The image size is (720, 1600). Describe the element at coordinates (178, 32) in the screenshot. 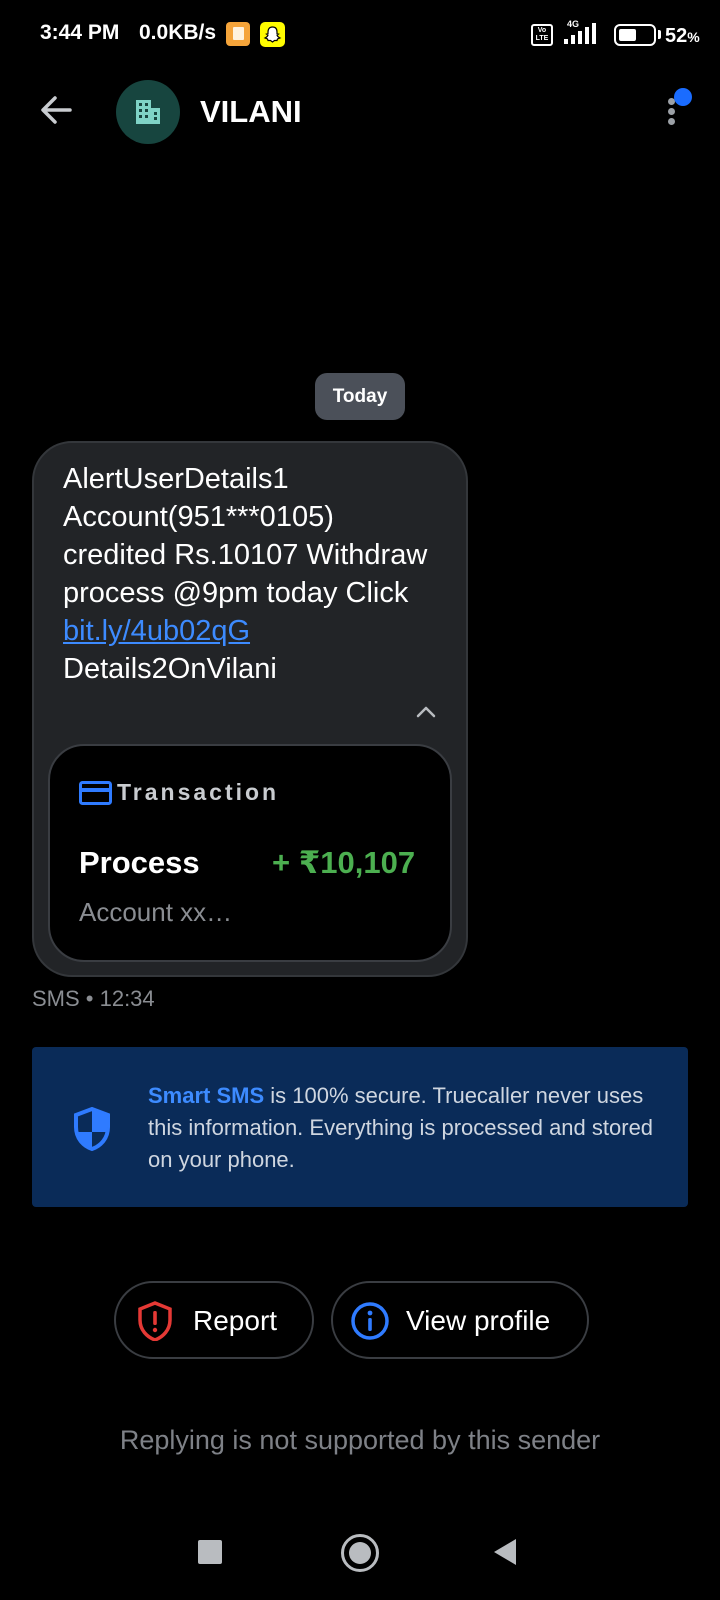

I see `status-net-speed: 0.0KB/s` at that location.